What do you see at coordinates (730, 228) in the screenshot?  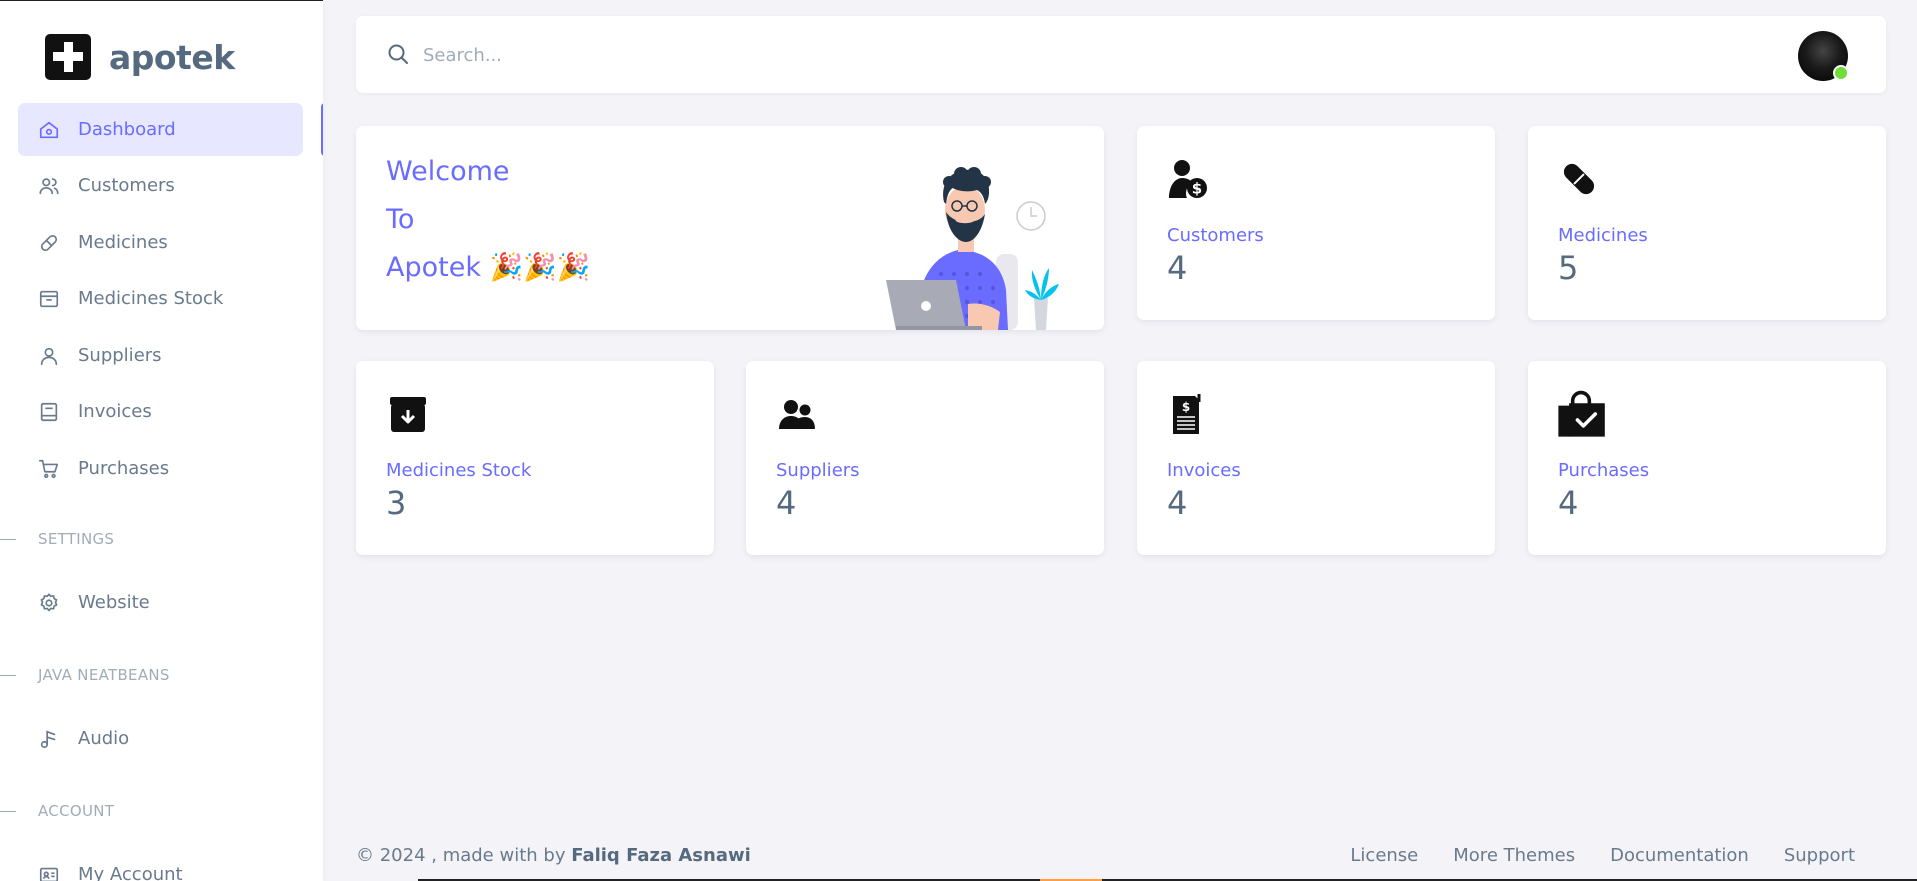 I see `welcome-card: Welcome To Apotek 🎉🎉🎉` at bounding box center [730, 228].